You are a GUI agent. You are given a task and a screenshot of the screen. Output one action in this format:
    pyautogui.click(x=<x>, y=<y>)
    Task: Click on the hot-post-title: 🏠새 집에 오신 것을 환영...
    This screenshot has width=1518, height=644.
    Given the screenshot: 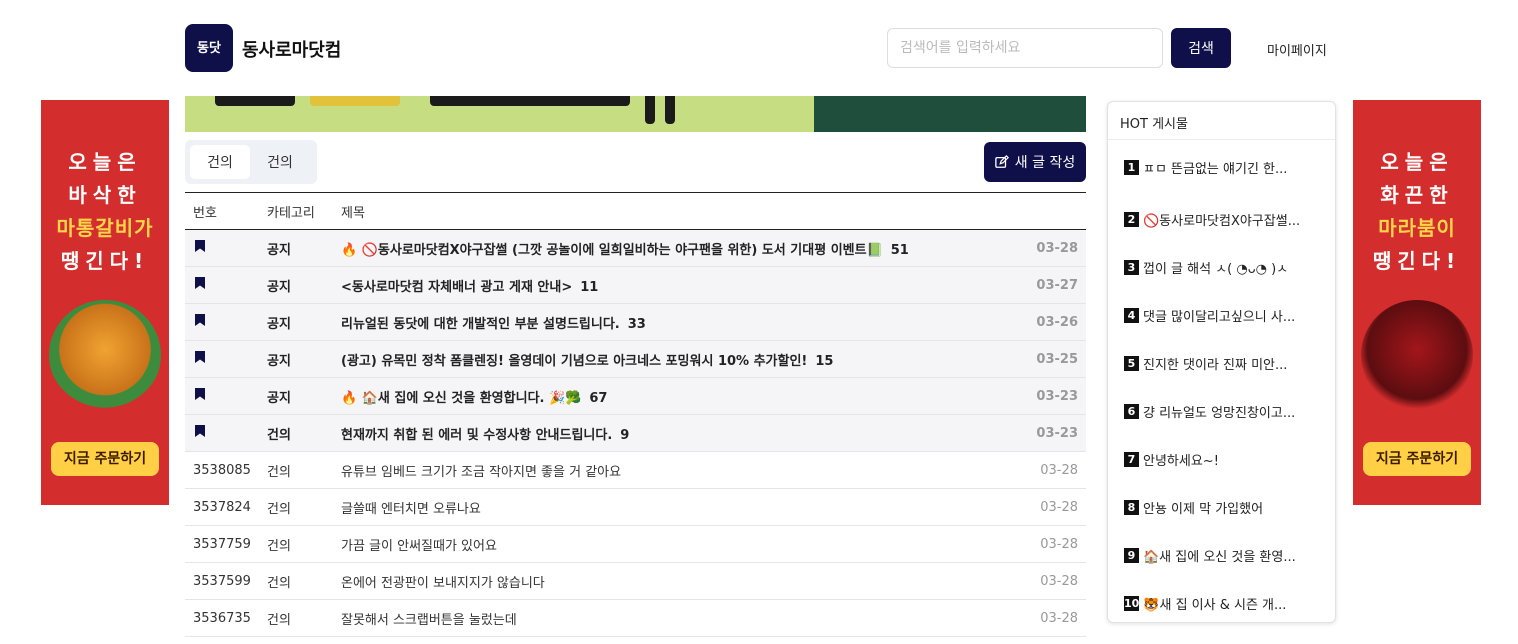 What is the action you would take?
    pyautogui.click(x=1219, y=555)
    